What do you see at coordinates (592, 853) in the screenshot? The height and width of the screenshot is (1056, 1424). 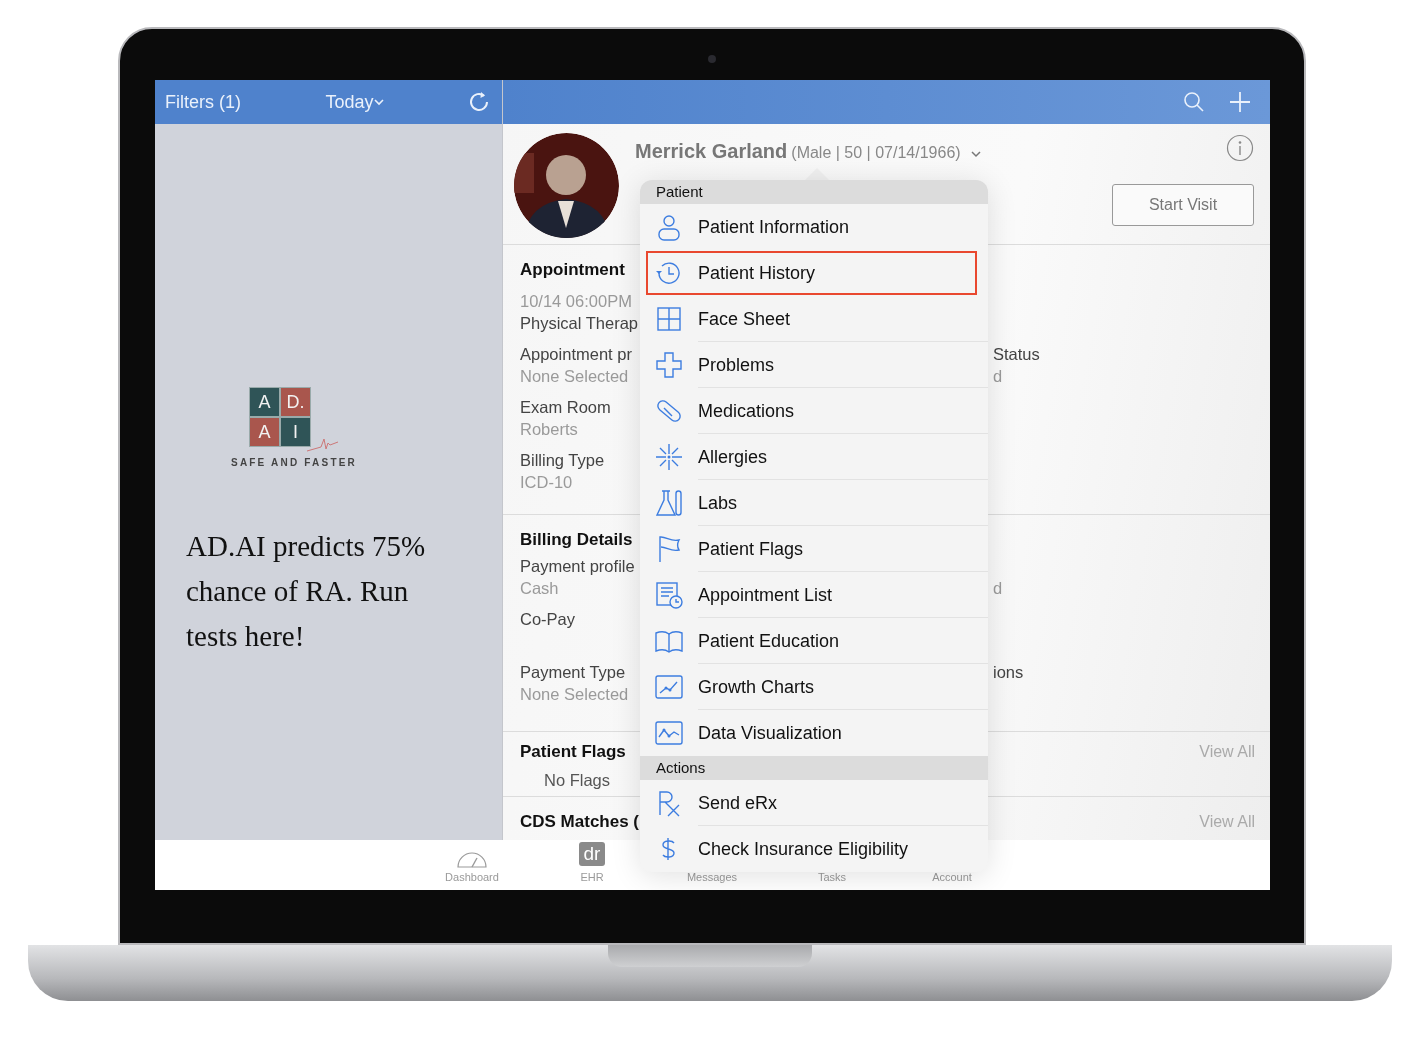 I see `ehr-logo-icon: dr` at bounding box center [592, 853].